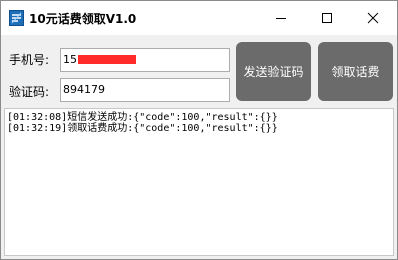 The image size is (398, 260). Describe the element at coordinates (145, 90) in the screenshot. I see `code-field: 894179` at that location.